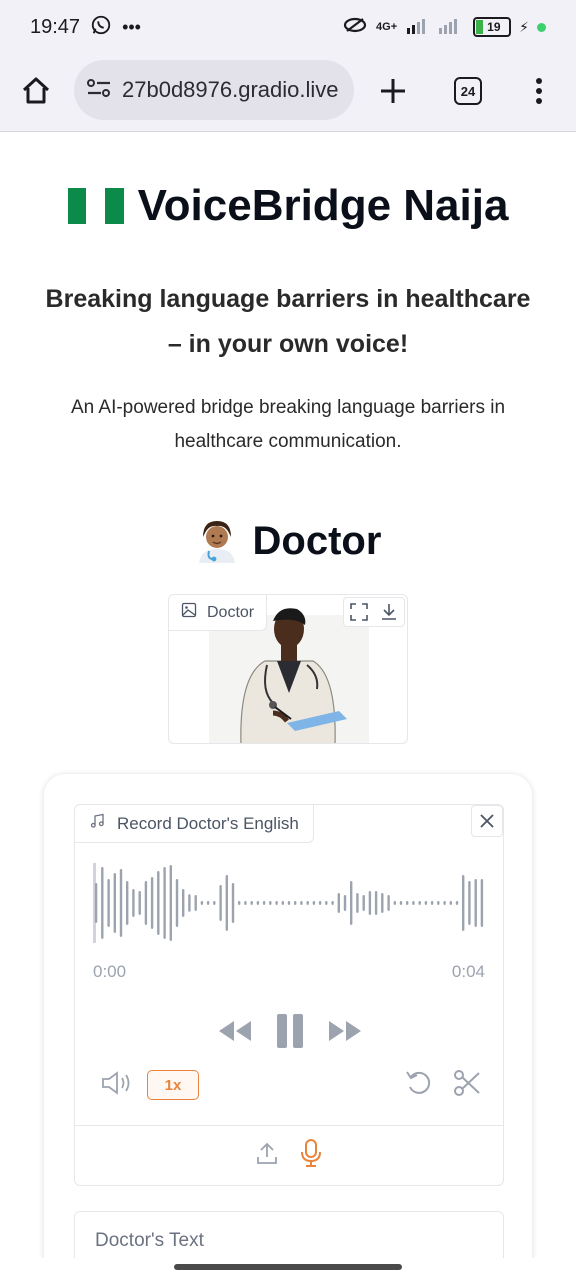 Image resolution: width=576 pixels, height=1280 pixels. I want to click on download-icon, so click(389, 612).